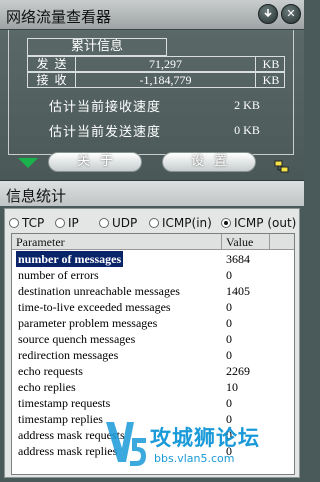  I want to click on close-icon: ✕, so click(291, 13).